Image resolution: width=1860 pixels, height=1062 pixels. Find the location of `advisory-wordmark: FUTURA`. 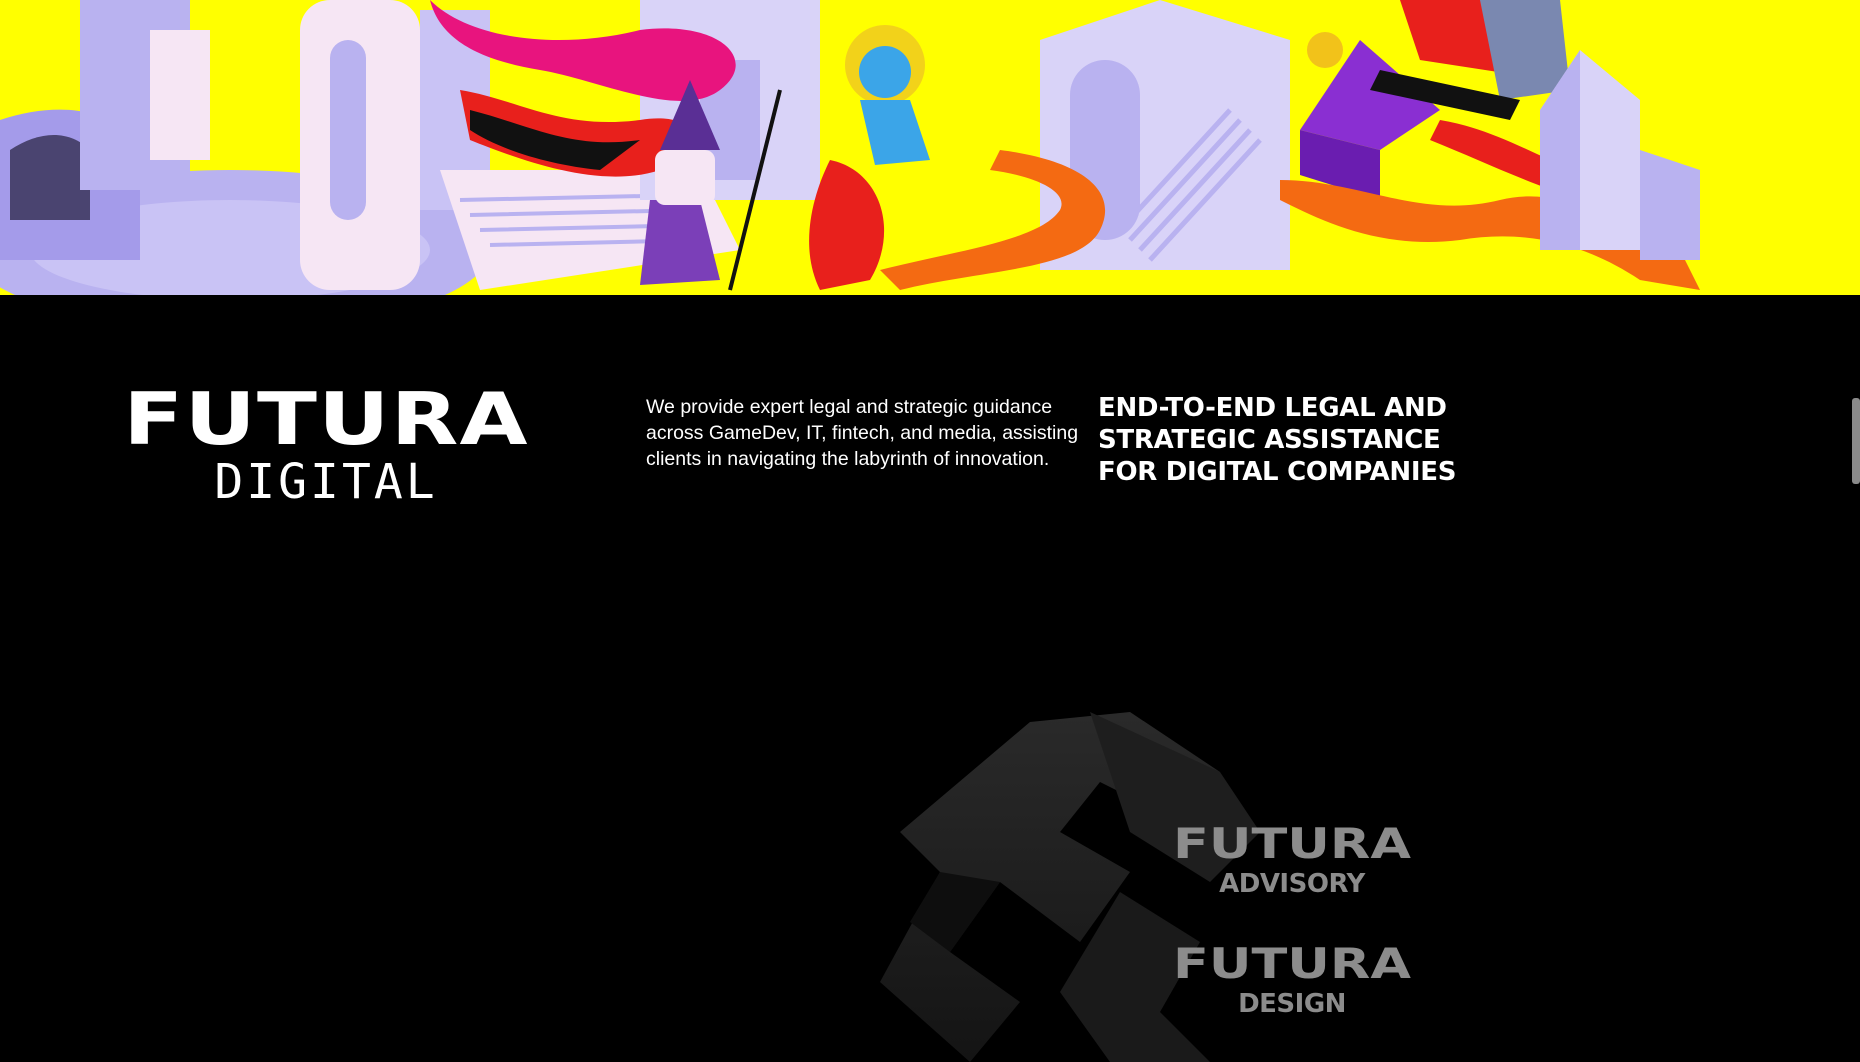

advisory-wordmark: FUTURA is located at coordinates (1292, 843).